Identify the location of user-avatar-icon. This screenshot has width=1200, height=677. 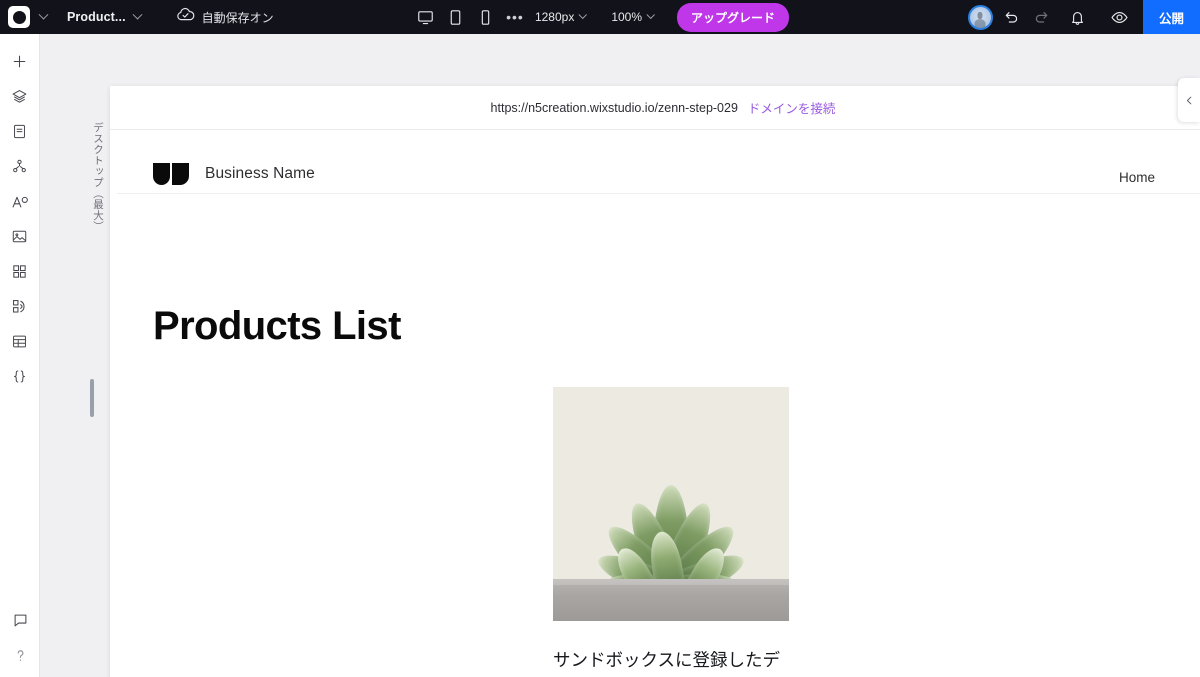
(980, 17).